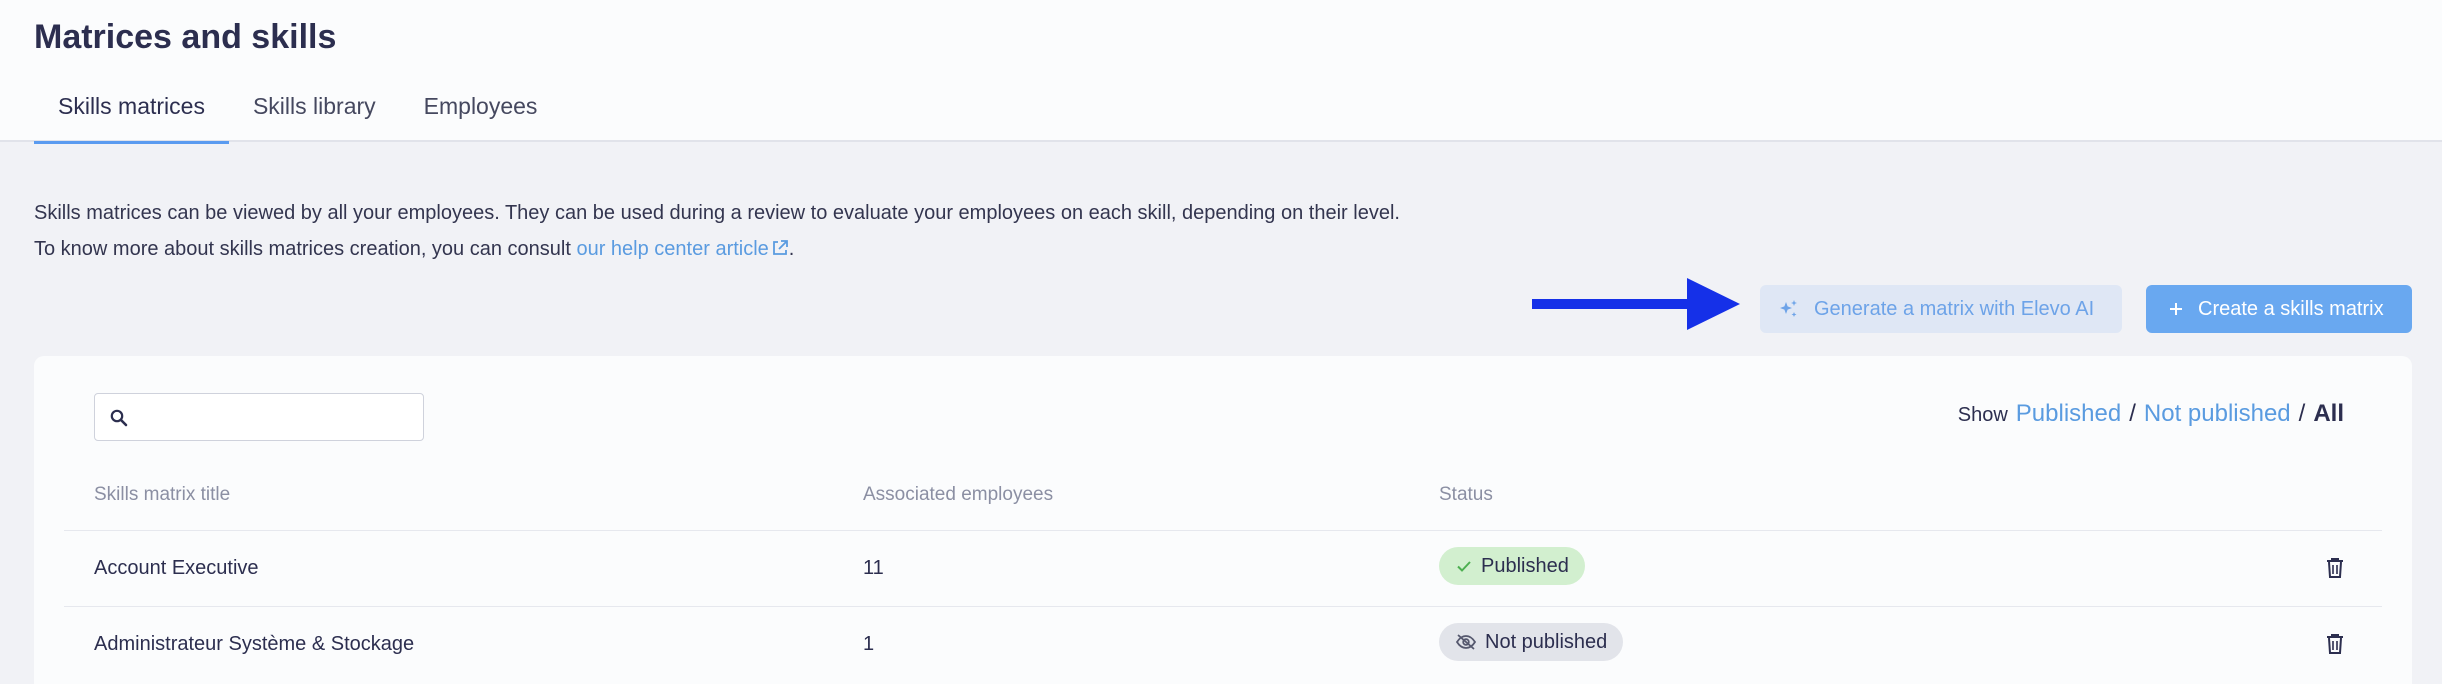 This screenshot has width=2442, height=684. I want to click on search-box, so click(259, 417).